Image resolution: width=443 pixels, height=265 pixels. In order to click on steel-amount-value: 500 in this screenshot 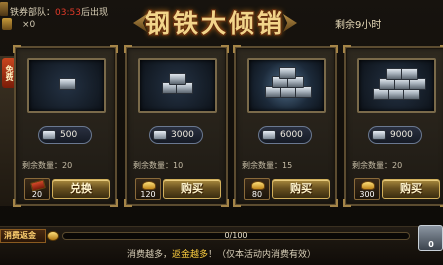, I will do `click(69, 135)`.